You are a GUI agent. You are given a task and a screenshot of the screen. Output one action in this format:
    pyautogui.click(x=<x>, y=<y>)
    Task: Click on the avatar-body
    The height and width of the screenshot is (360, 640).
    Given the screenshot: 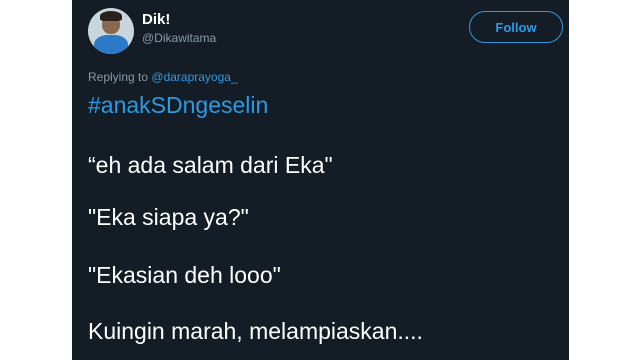 What is the action you would take?
    pyautogui.click(x=111, y=44)
    